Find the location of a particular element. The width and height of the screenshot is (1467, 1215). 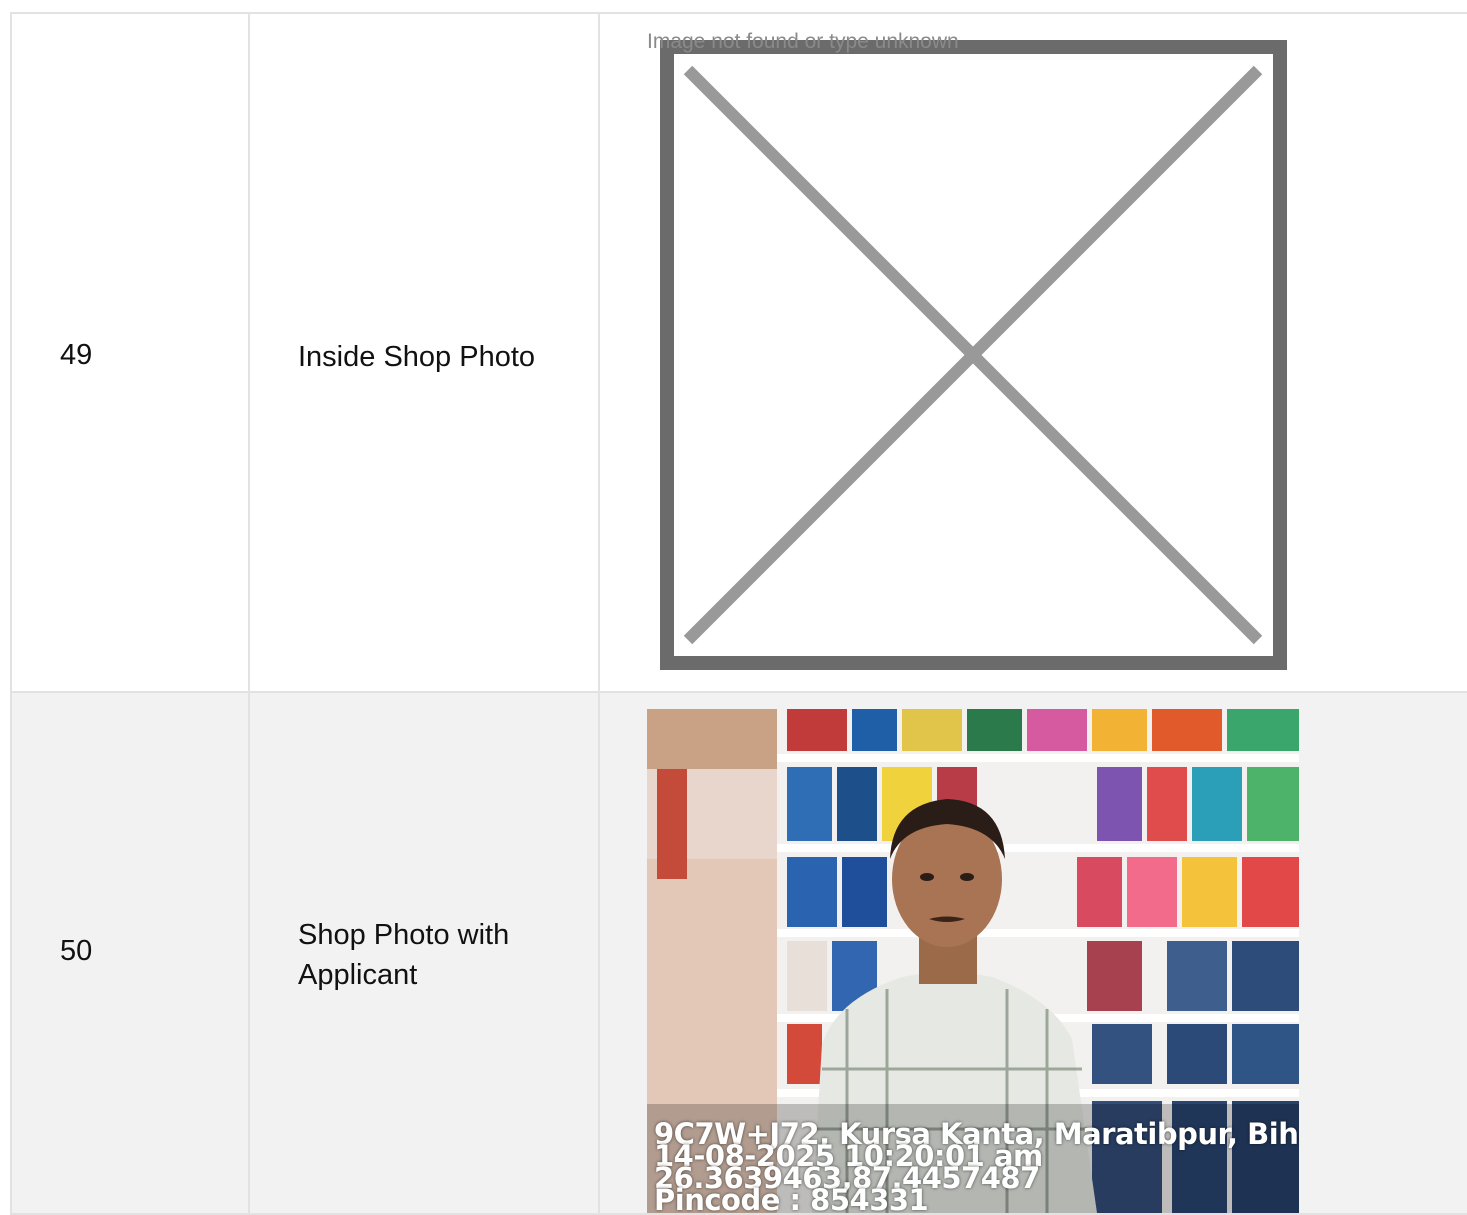

row-number-cell: 50 is located at coordinates (131, 953).